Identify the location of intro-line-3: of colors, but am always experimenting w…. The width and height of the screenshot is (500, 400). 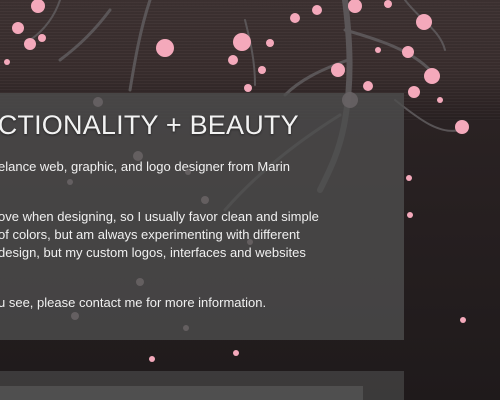
(150, 234).